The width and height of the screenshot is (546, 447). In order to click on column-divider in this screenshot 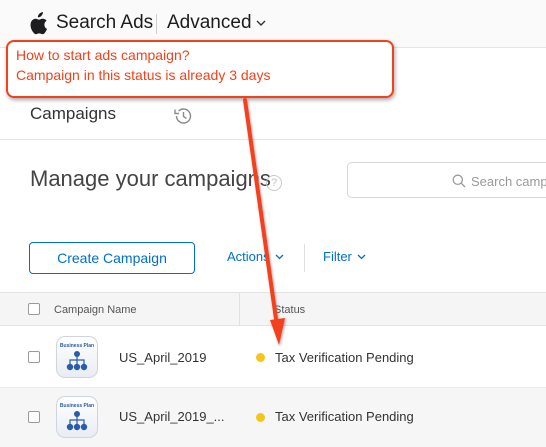, I will do `click(239, 309)`.